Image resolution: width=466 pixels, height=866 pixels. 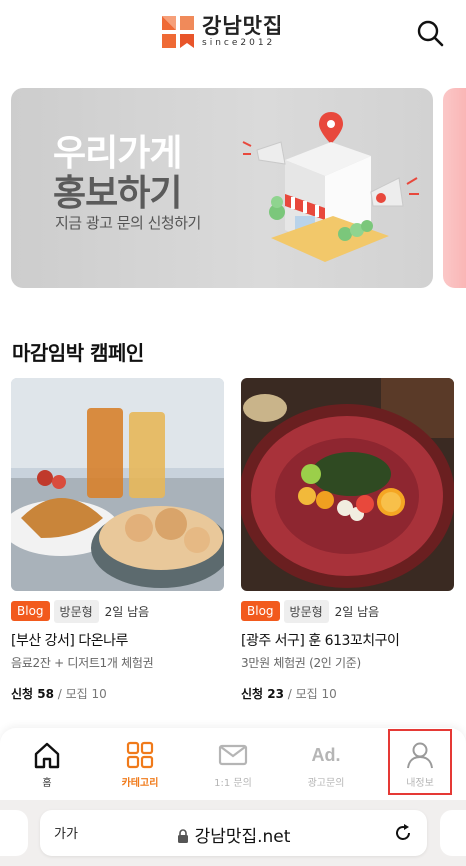 I want to click on campaign-description: 음료2잔 + 디저트1개 체험권, so click(x=82, y=663).